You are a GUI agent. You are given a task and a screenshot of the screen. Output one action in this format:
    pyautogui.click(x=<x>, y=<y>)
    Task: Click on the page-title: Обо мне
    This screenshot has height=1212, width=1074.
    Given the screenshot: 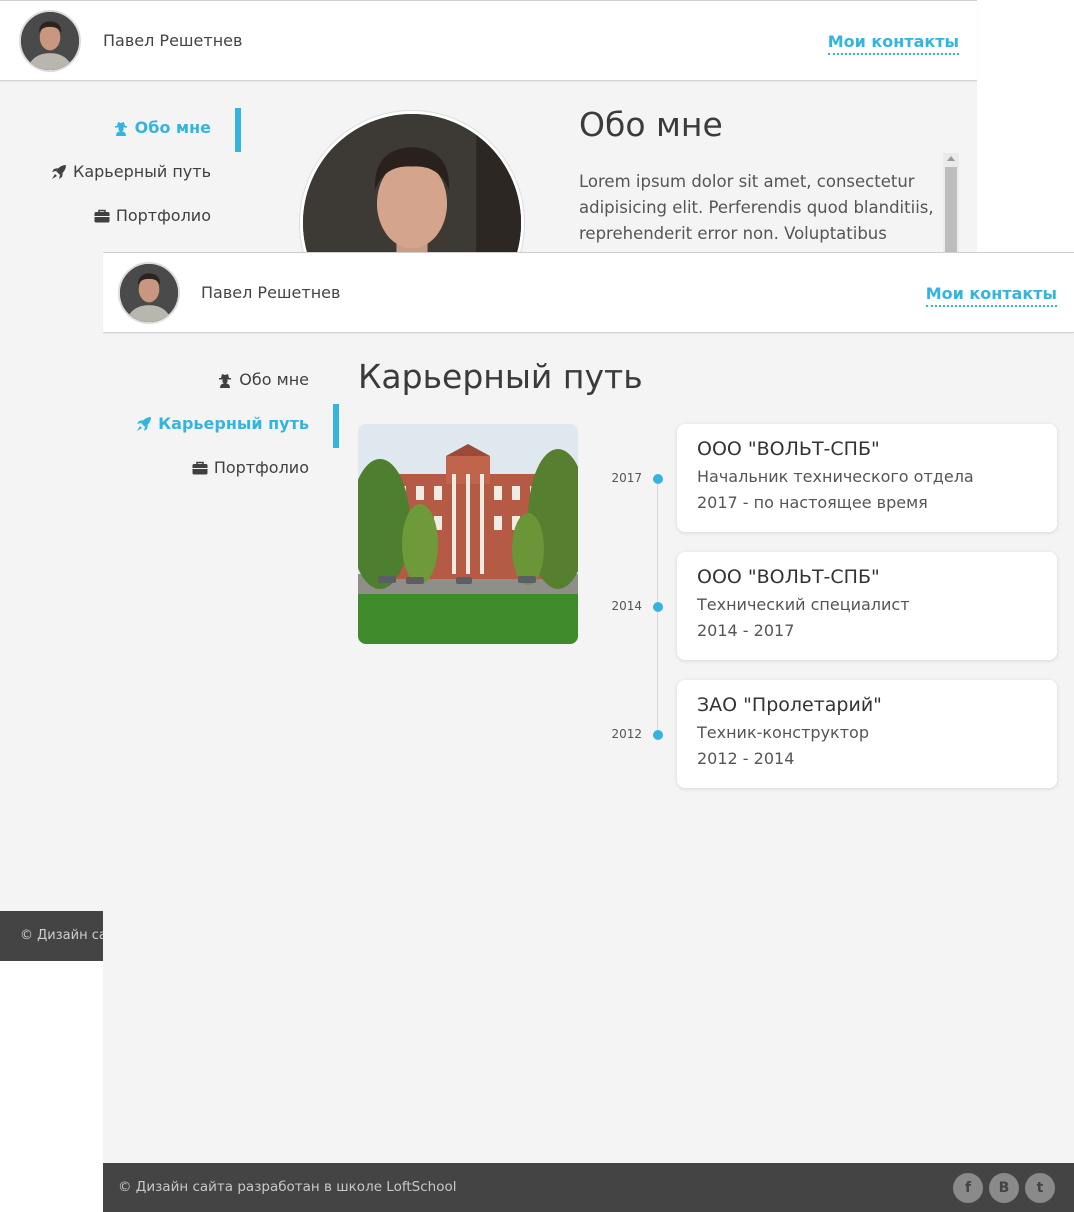 What is the action you would take?
    pyautogui.click(x=651, y=124)
    